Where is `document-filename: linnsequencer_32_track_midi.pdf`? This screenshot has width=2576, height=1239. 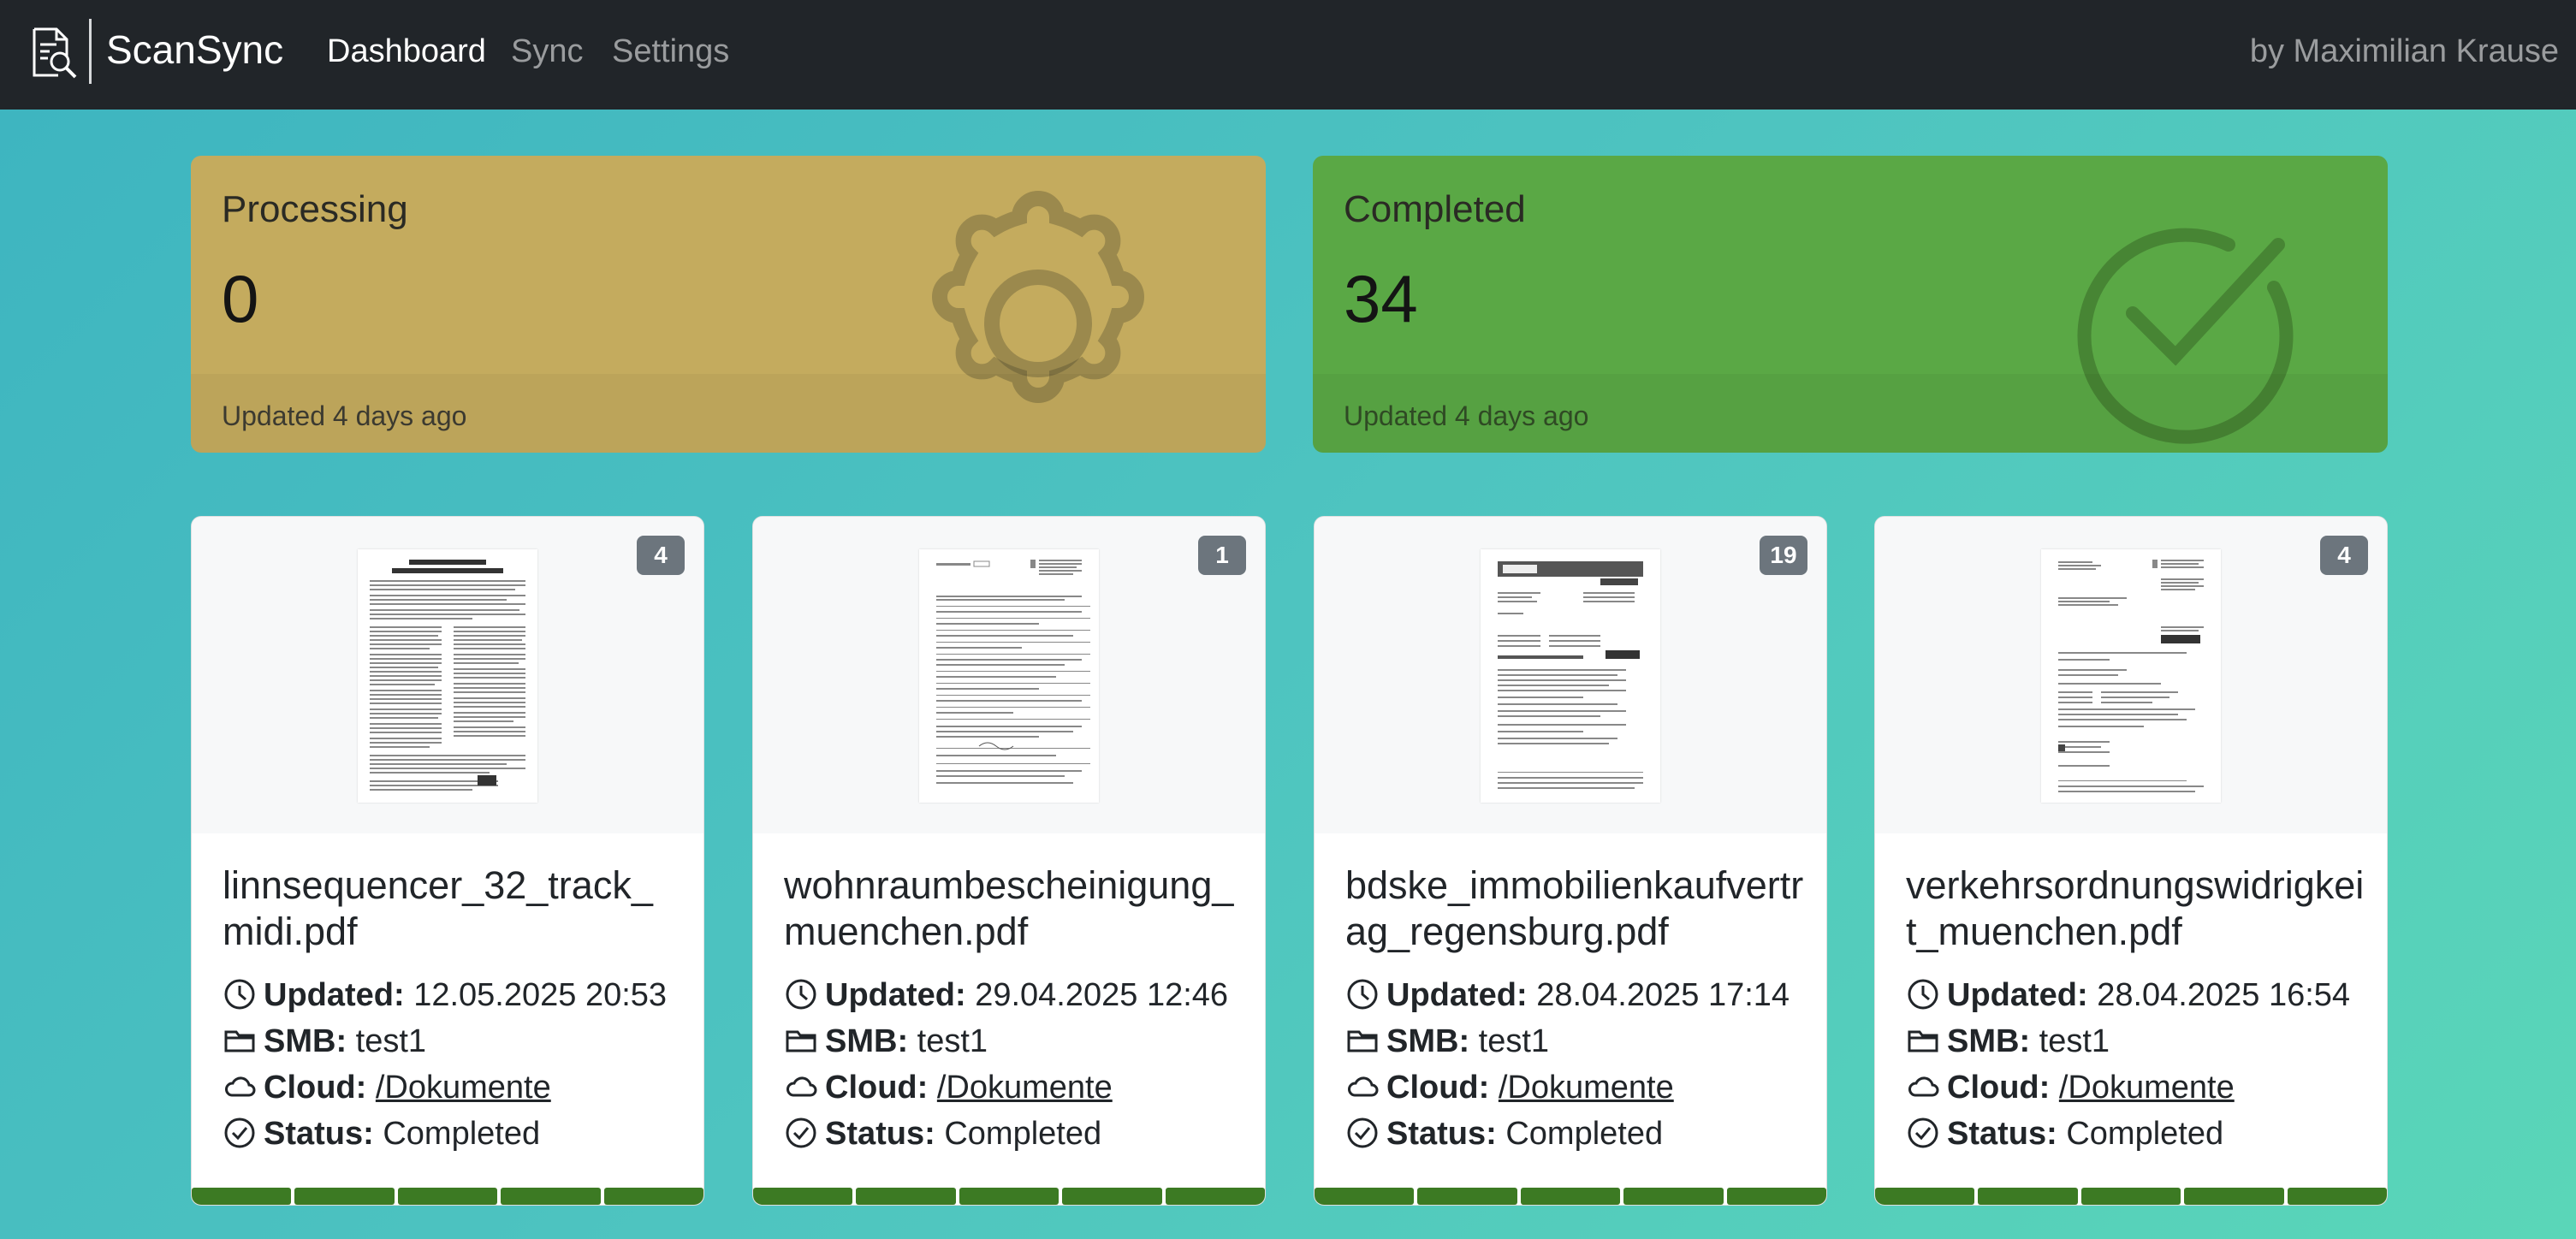 document-filename: linnsequencer_32_track_midi.pdf is located at coordinates (454, 909).